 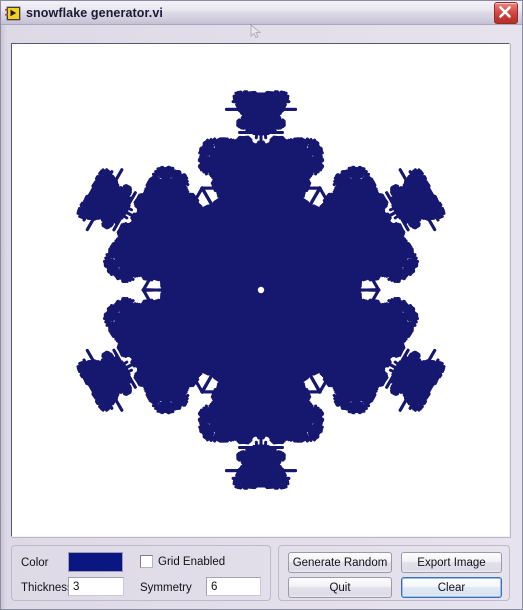 I want to click on title-bar: snowflake generator.vi, so click(x=261, y=13).